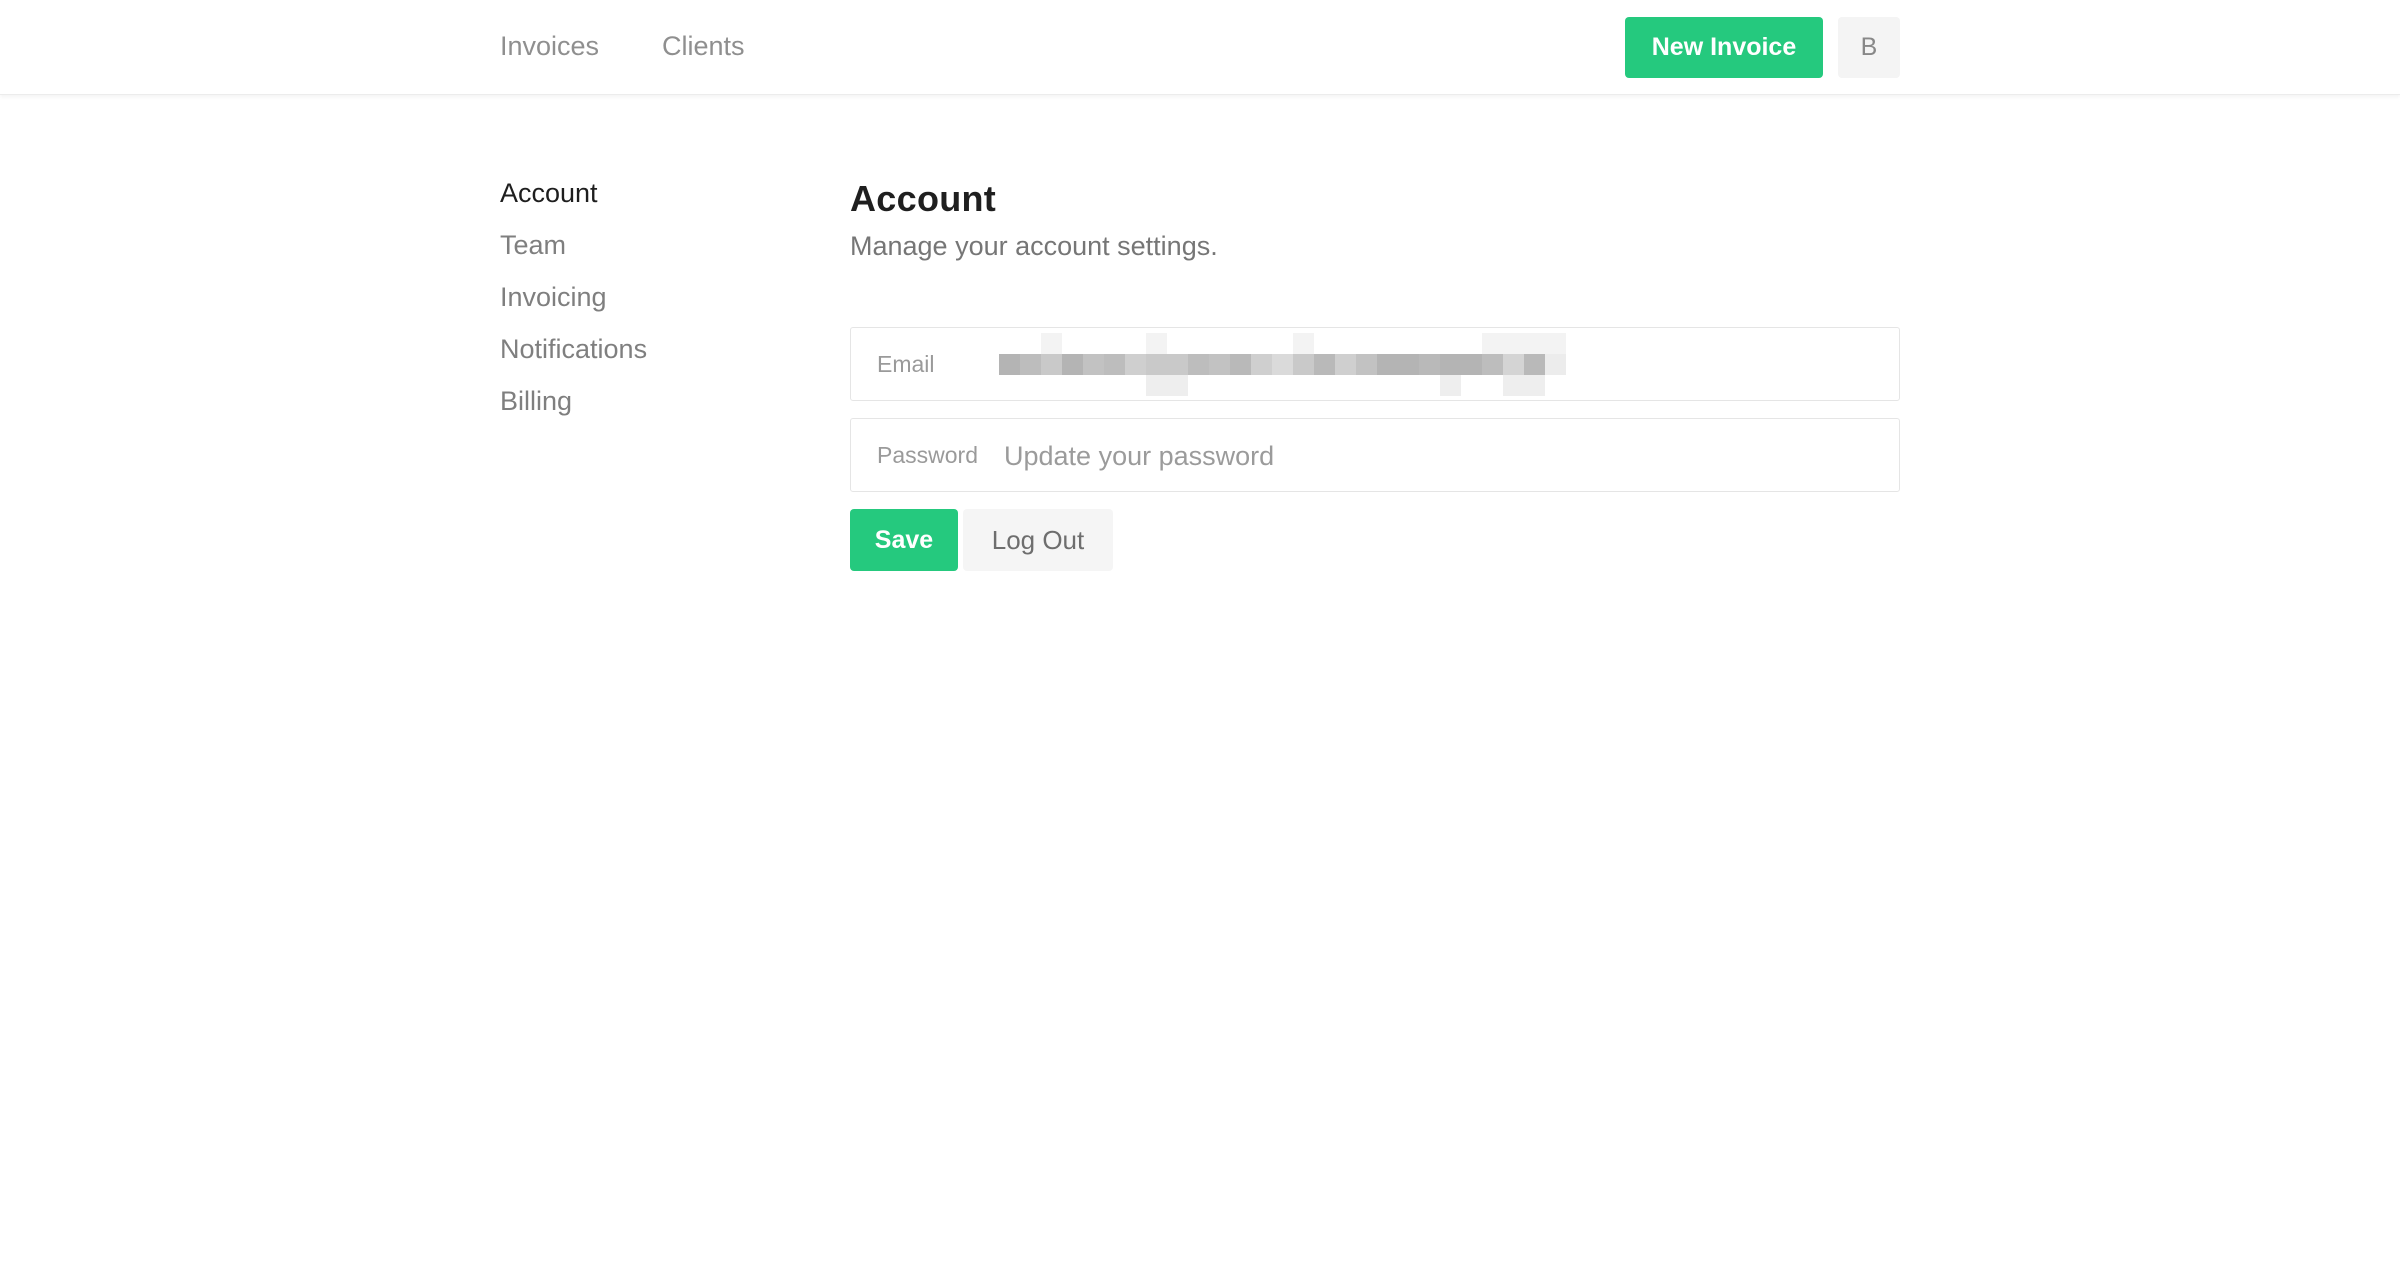 The width and height of the screenshot is (2400, 1271). I want to click on sidebar-item-invoicing: Invoicing, so click(650, 305).